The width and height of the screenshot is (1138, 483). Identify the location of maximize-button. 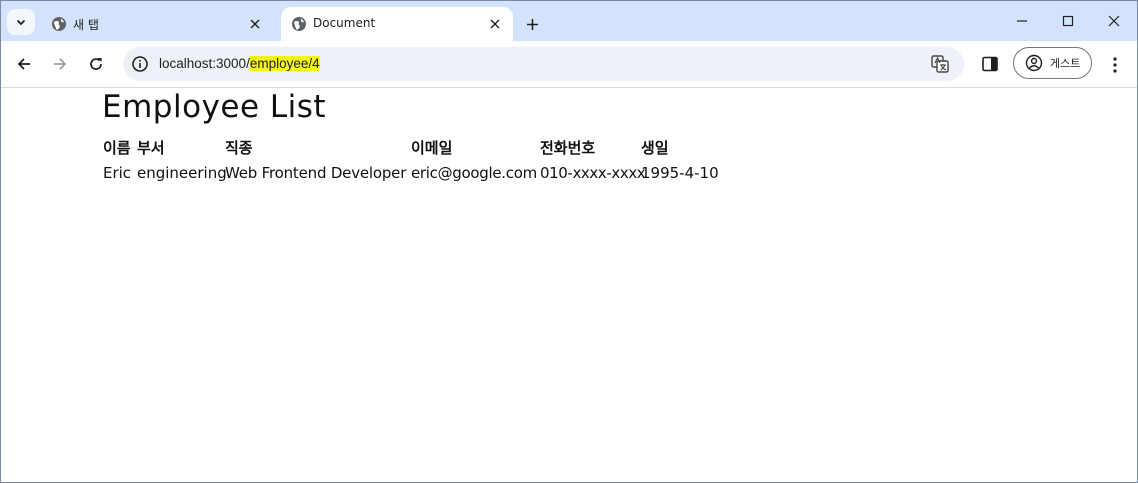
(1068, 21).